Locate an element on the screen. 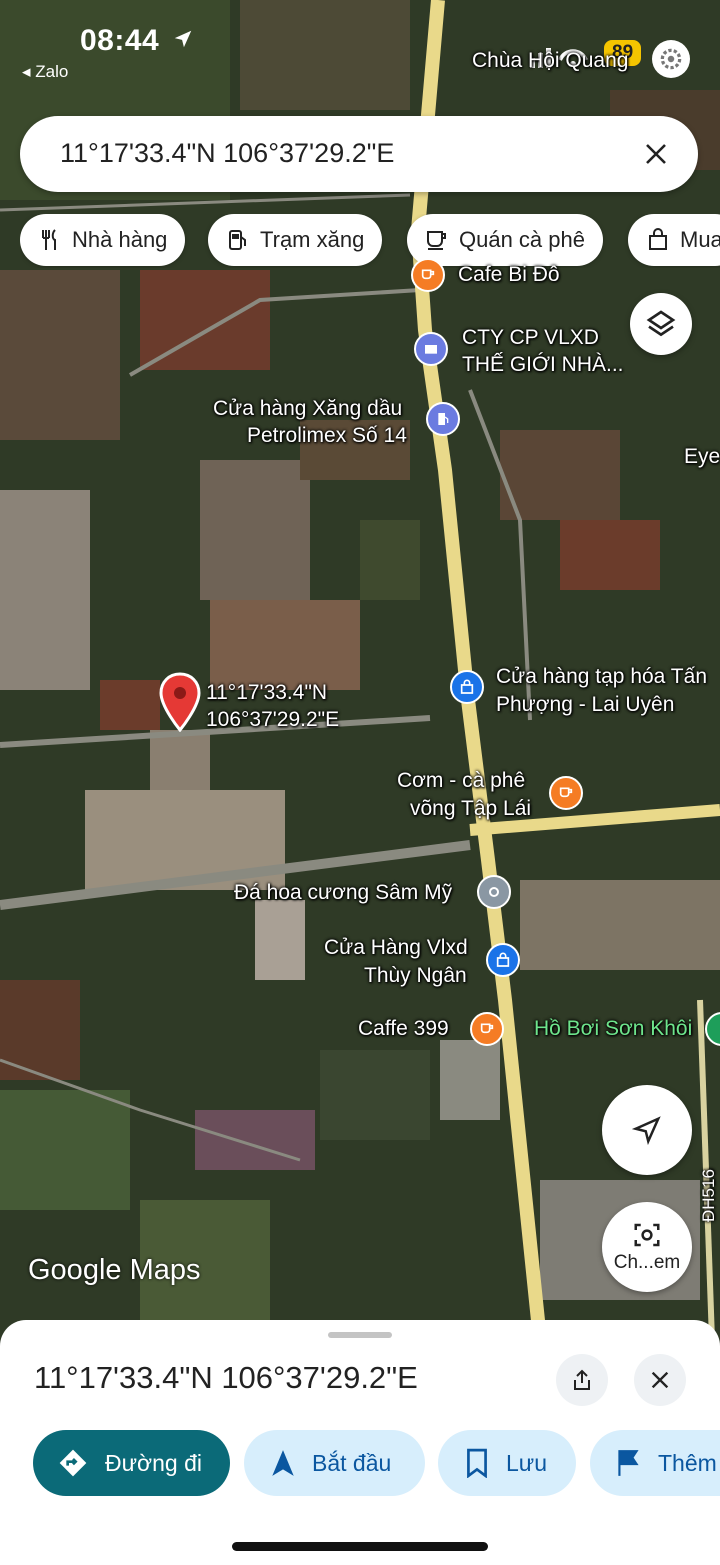 This screenshot has height=1565, width=720. poi-tap-hoa is located at coordinates (467, 687).